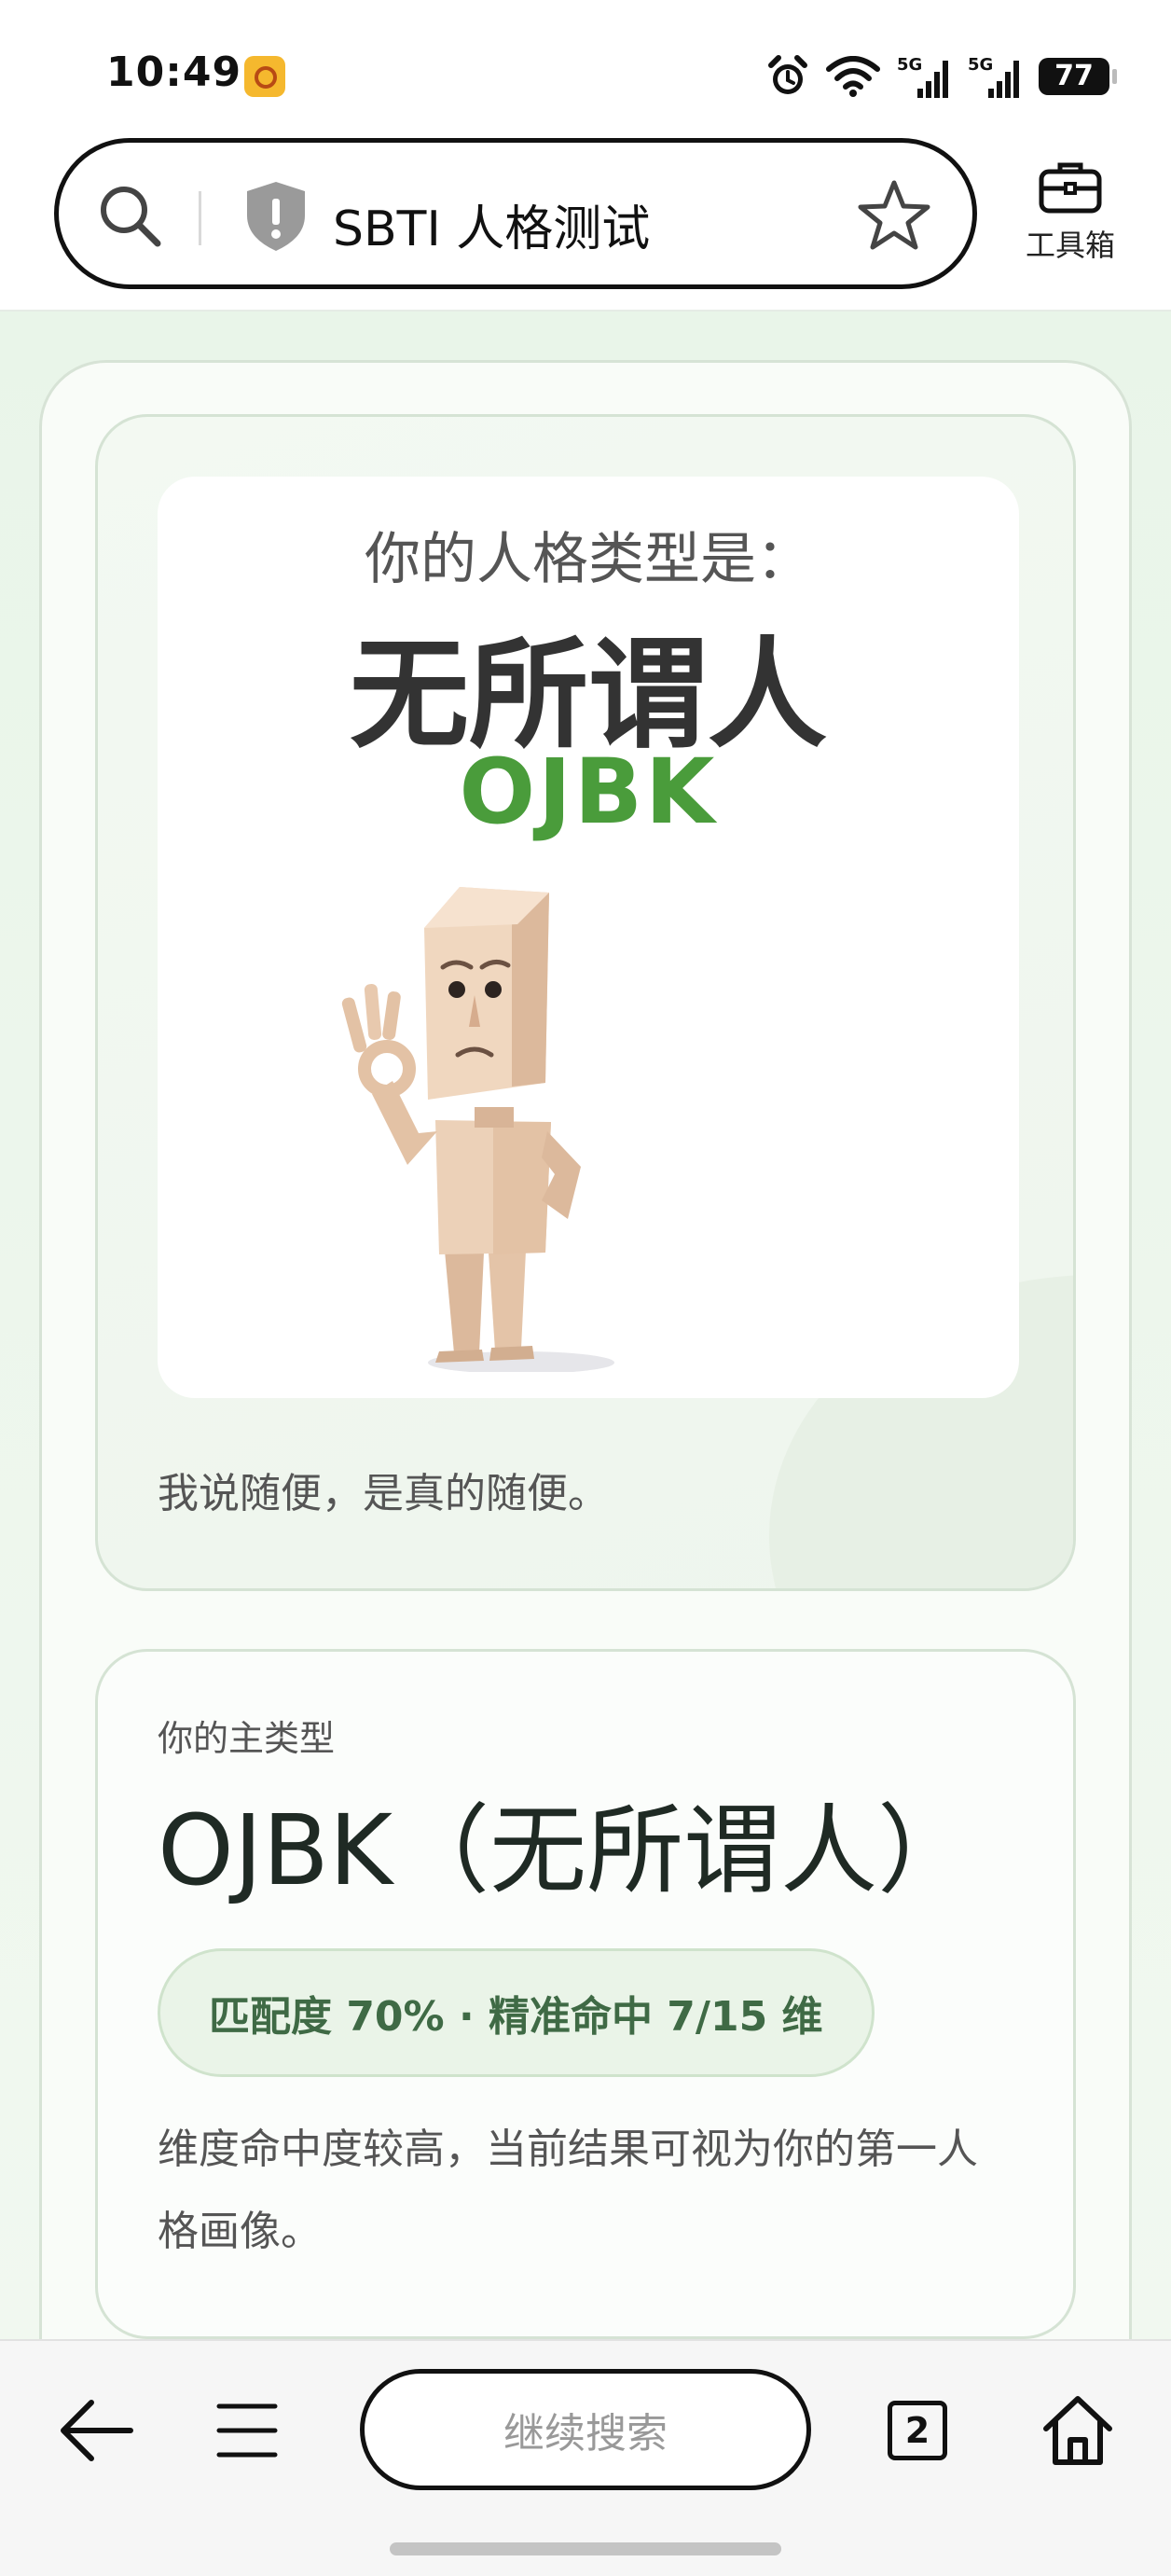 The height and width of the screenshot is (2576, 1171). I want to click on back-arrow-icon, so click(97, 2430).